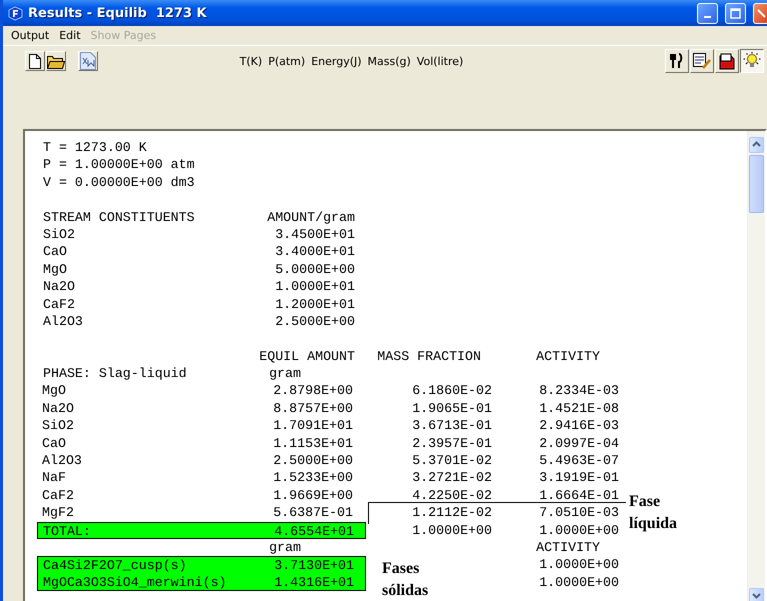 Image resolution: width=767 pixels, height=601 pixels. I want to click on table-cell-text: 3.7130E+01, so click(313, 565).